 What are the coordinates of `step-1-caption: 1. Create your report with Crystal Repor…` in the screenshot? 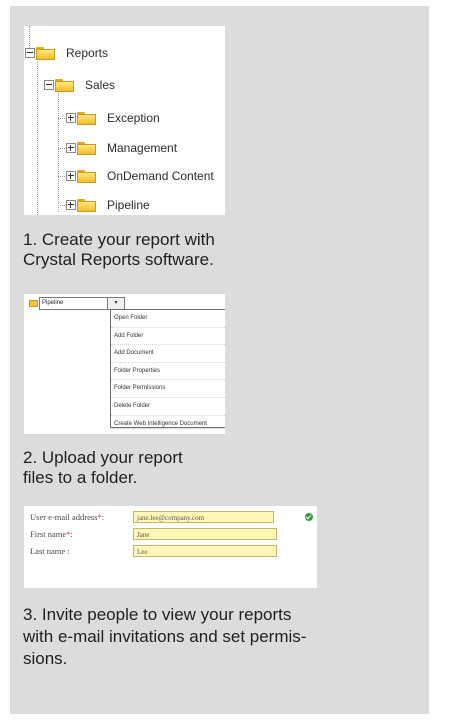 It's located at (119, 250).